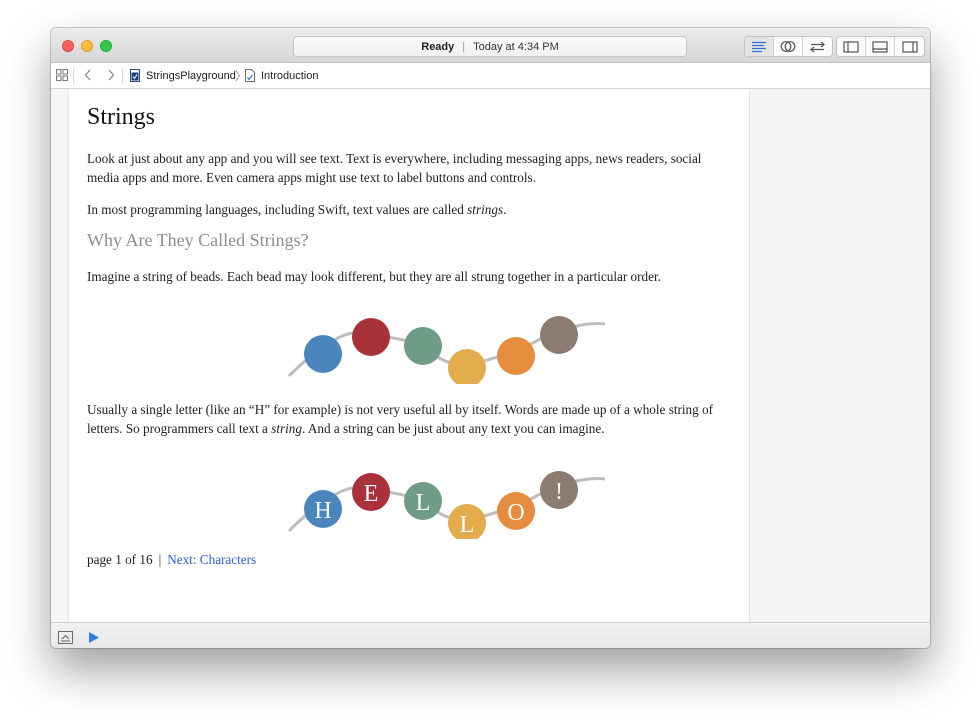 The image size is (980, 720). What do you see at coordinates (371, 494) in the screenshot?
I see `bead-letter-2: E` at bounding box center [371, 494].